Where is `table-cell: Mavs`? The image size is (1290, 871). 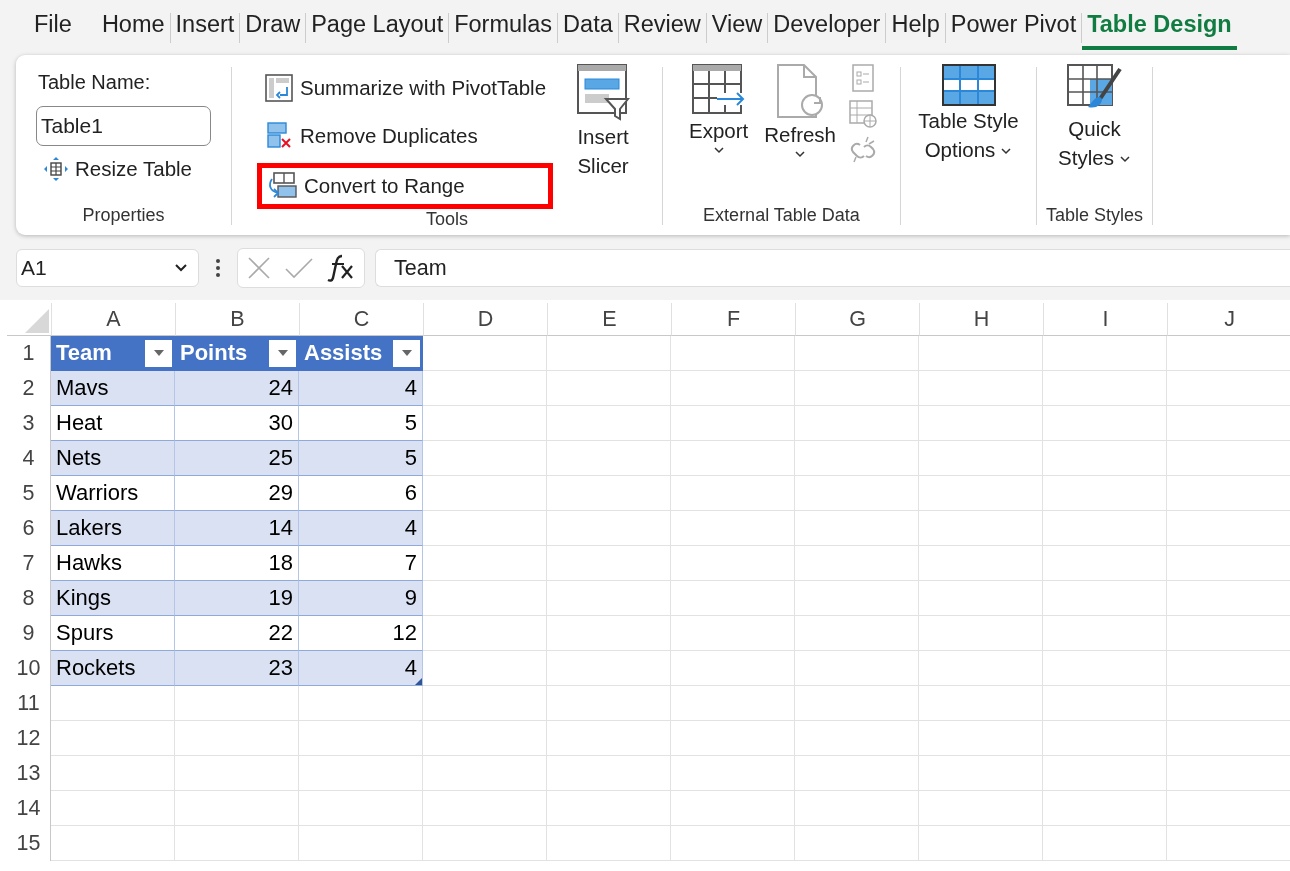 table-cell: Mavs is located at coordinates (82, 387).